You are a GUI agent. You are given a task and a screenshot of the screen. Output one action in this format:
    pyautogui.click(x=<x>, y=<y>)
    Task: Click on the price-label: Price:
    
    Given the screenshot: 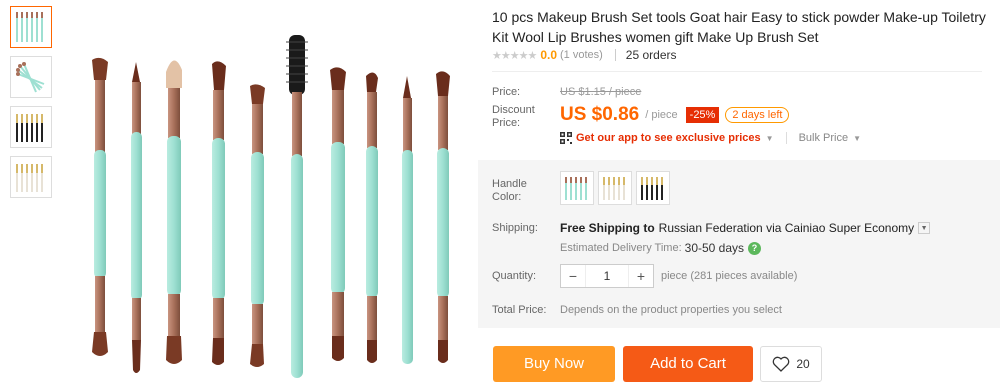 What is the action you would take?
    pyautogui.click(x=506, y=92)
    